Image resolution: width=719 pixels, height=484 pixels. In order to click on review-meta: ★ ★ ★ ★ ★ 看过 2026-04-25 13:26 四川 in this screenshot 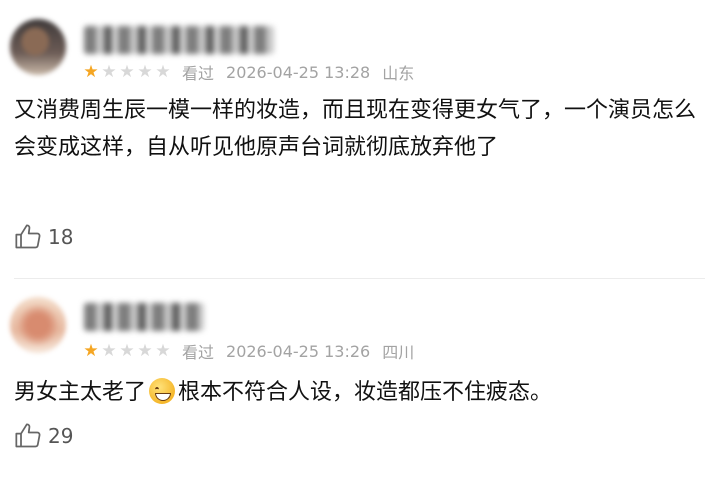, I will do `click(248, 352)`.